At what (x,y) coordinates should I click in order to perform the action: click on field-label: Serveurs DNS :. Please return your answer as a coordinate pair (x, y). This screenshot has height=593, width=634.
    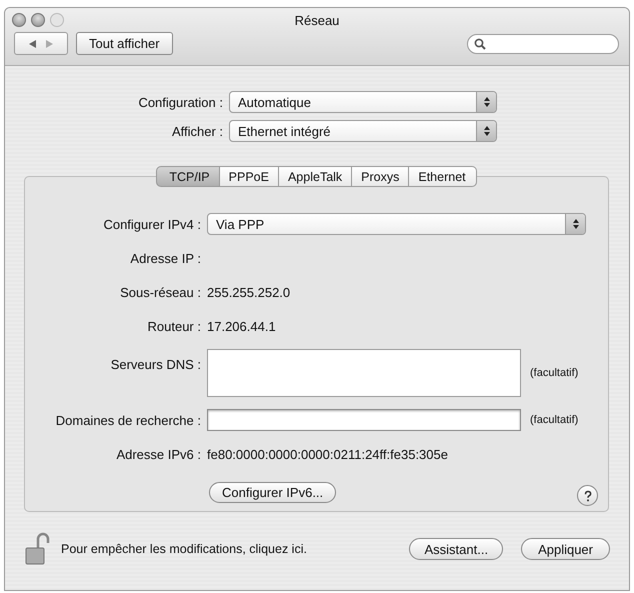
    Looking at the image, I should click on (155, 365).